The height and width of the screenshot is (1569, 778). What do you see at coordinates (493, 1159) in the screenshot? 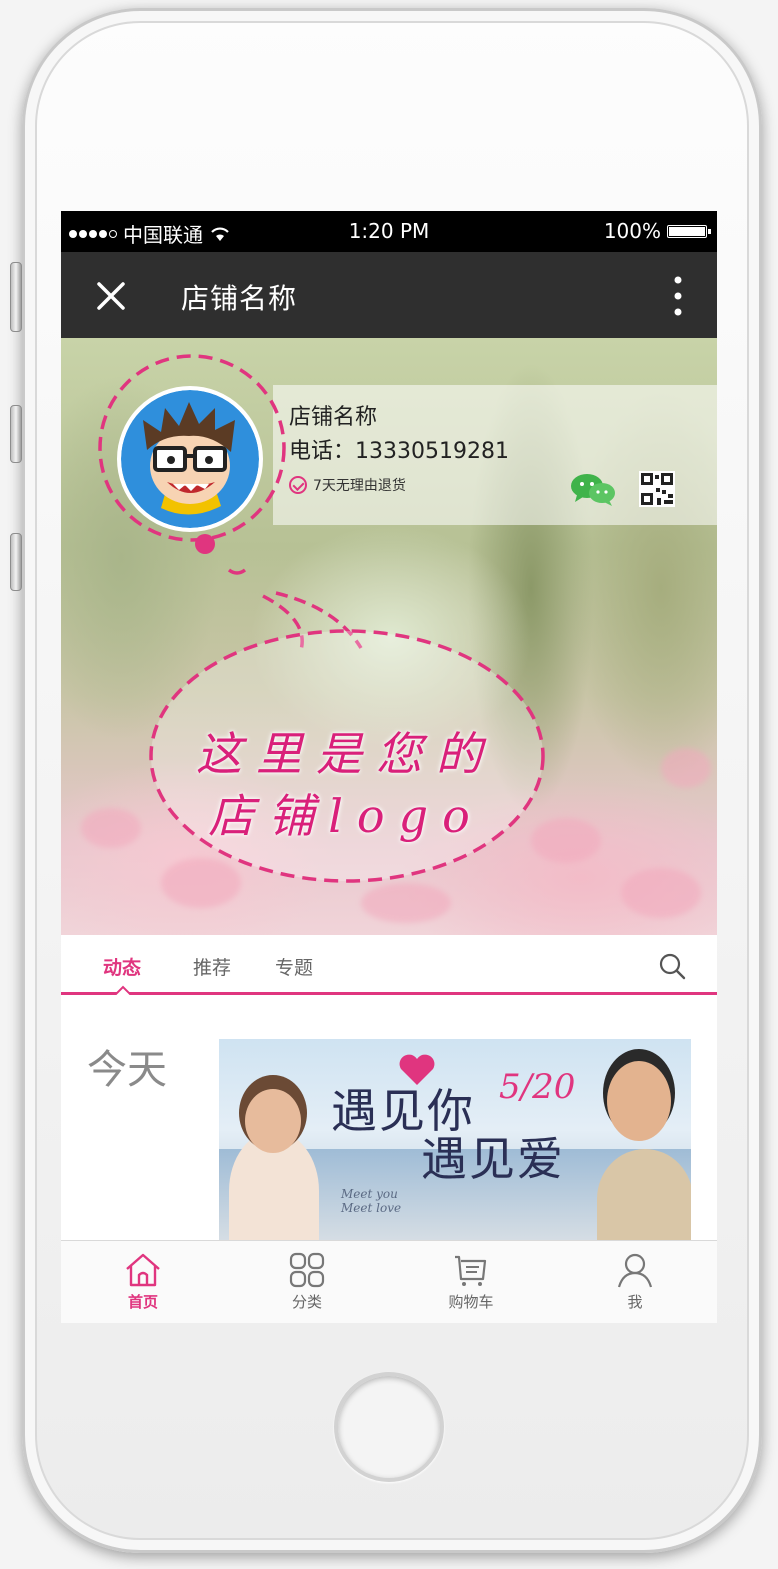
I see `banner-line2: 遇见爱` at bounding box center [493, 1159].